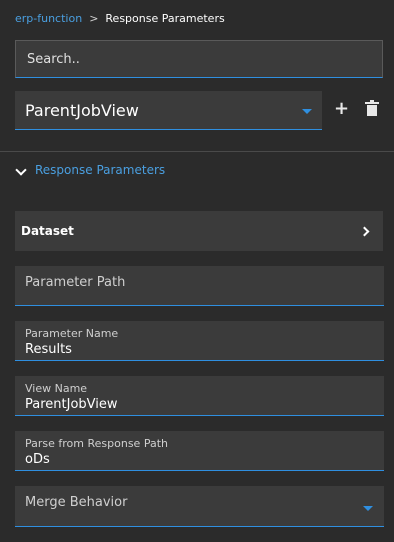  Describe the element at coordinates (199, 506) in the screenshot. I see `merge-behavior-select: Merge Behavior` at that location.